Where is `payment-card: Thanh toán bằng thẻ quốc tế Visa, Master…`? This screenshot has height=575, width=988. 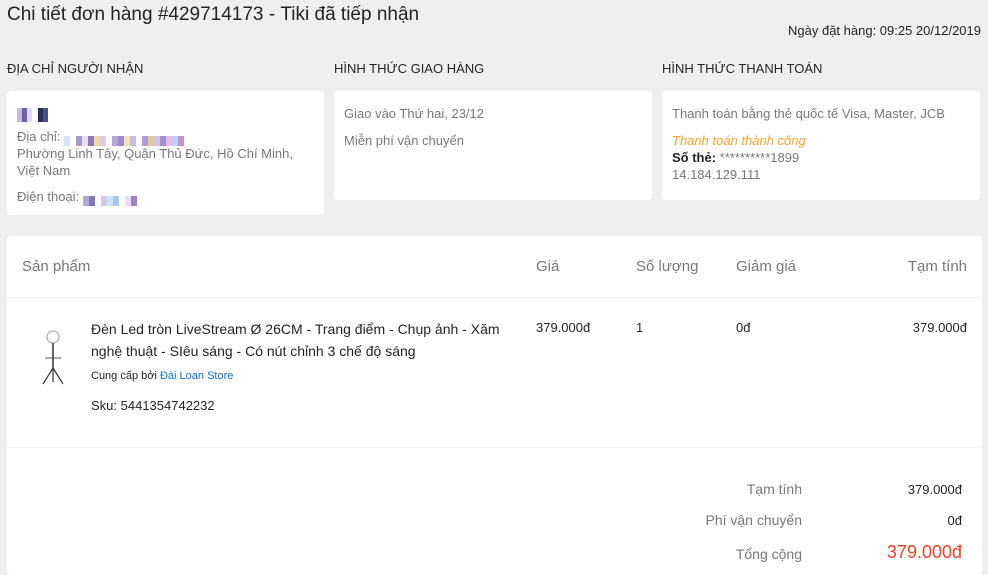
payment-card: Thanh toán bằng thẻ quốc tế Visa, Master… is located at coordinates (821, 145).